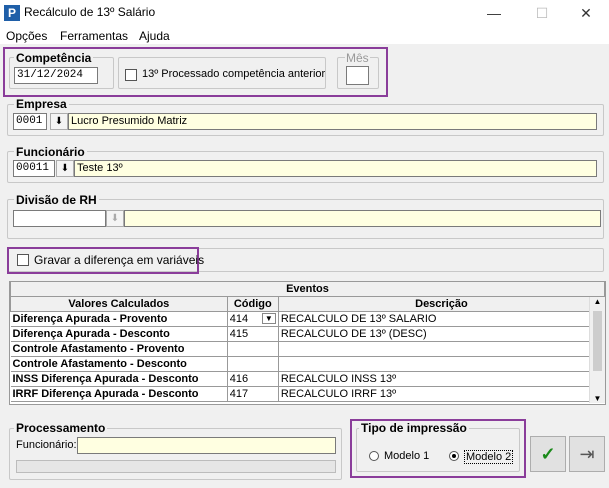 Image resolution: width=609 pixels, height=488 pixels. I want to click on mes-input, so click(357, 75).